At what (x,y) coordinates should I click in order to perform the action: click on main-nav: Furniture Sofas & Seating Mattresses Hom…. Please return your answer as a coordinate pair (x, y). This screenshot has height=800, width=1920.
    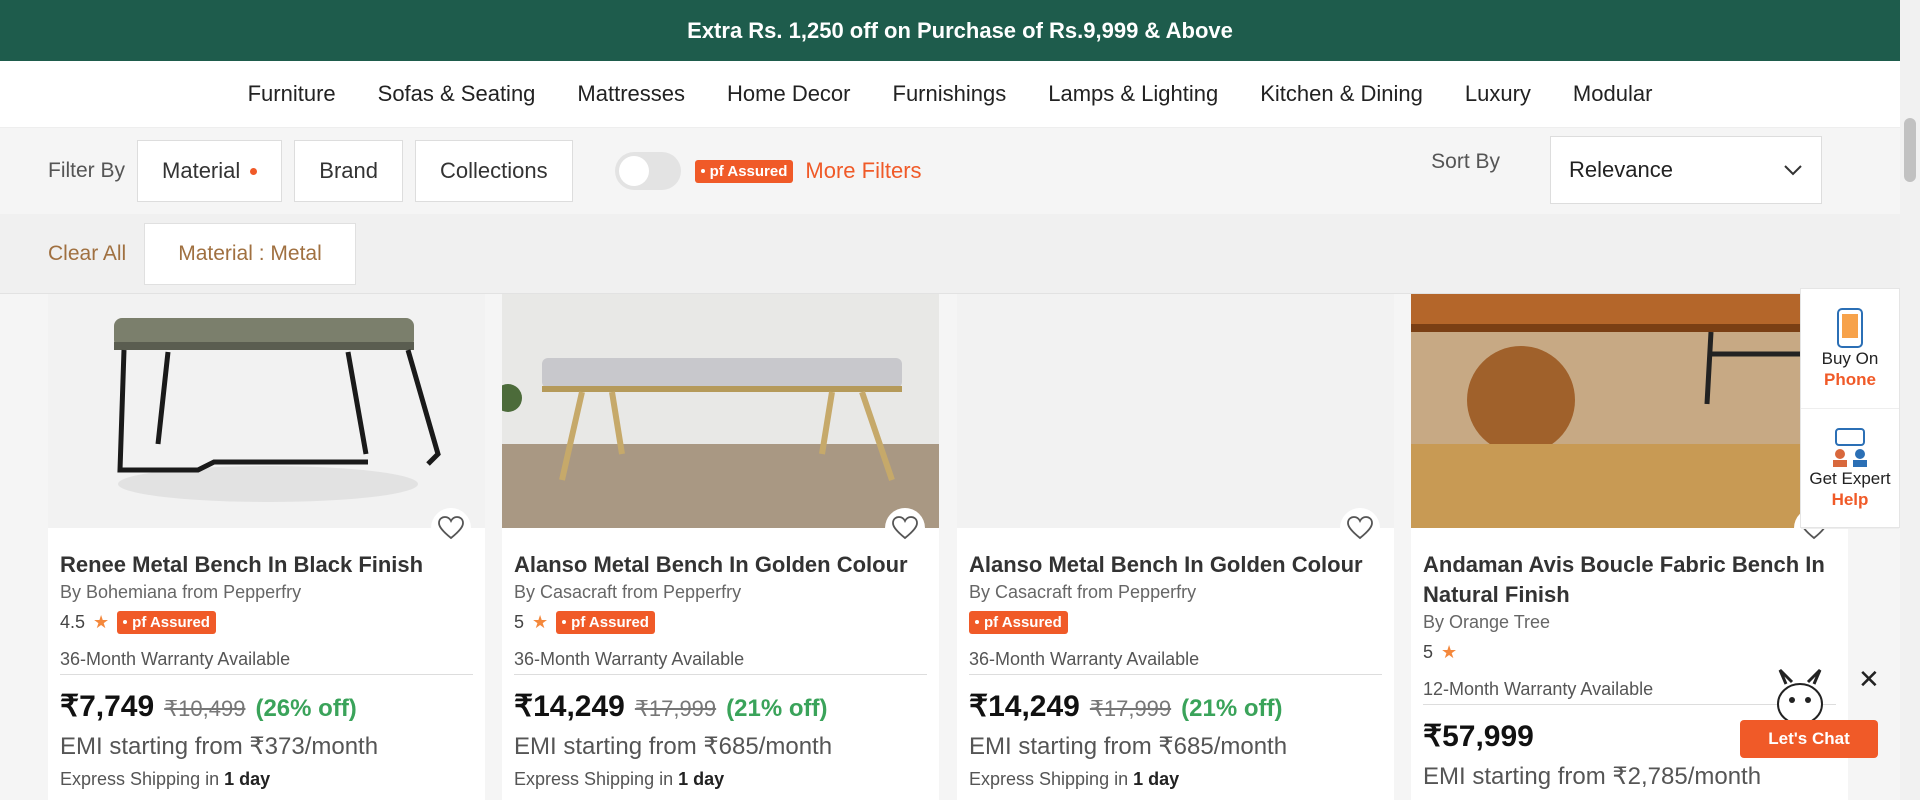
    Looking at the image, I should click on (950, 94).